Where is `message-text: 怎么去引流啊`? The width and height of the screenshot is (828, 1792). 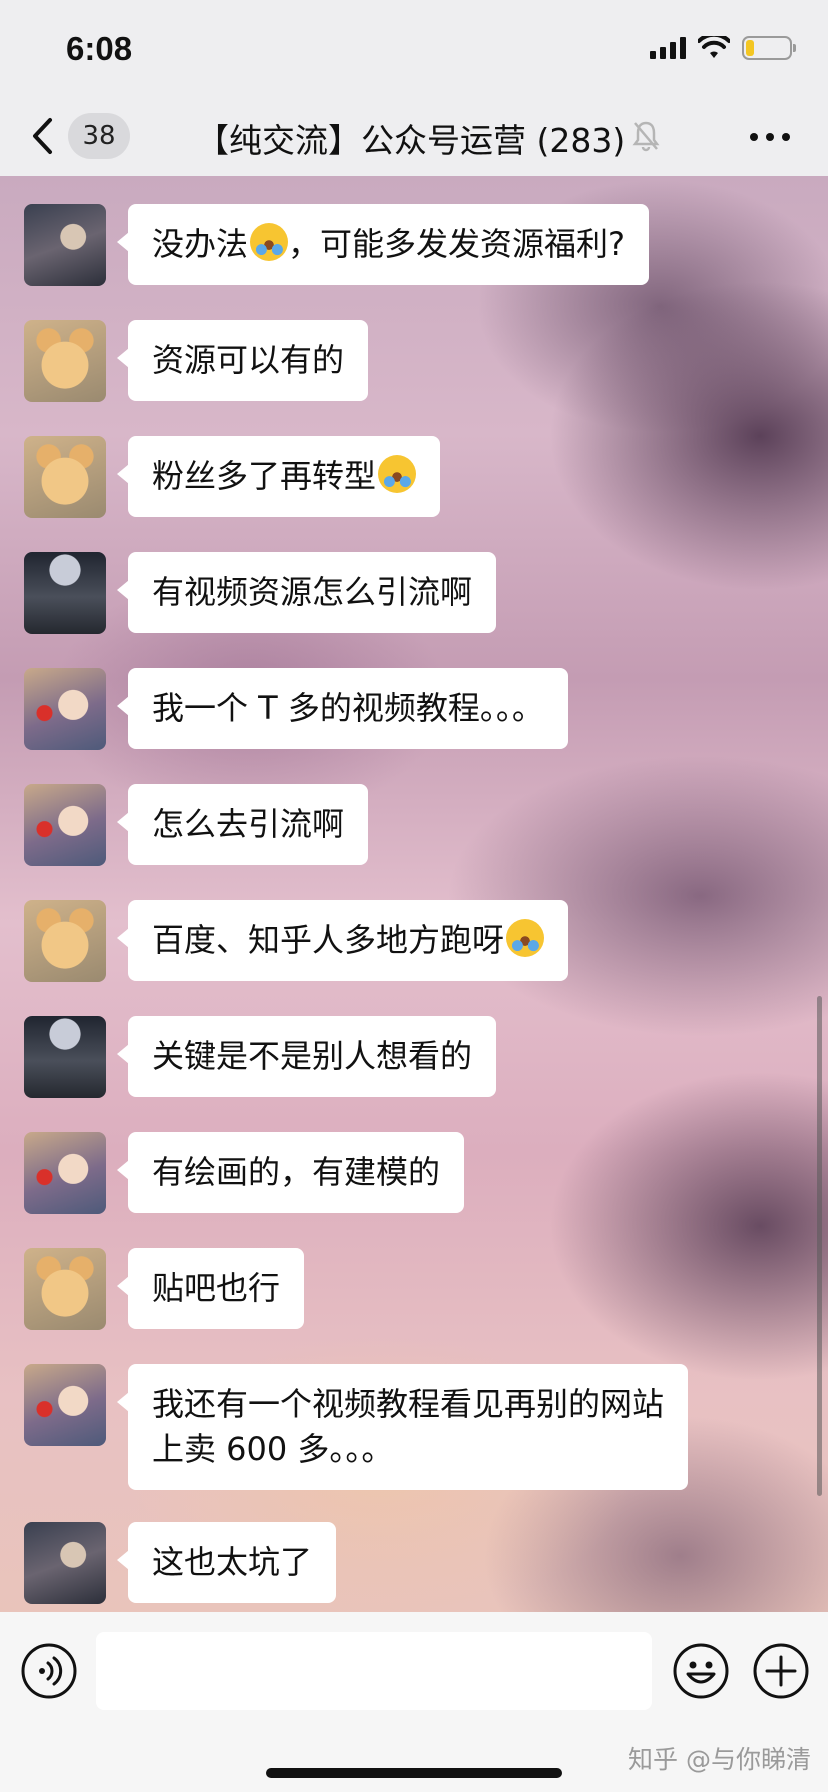 message-text: 怎么去引流啊 is located at coordinates (248, 824).